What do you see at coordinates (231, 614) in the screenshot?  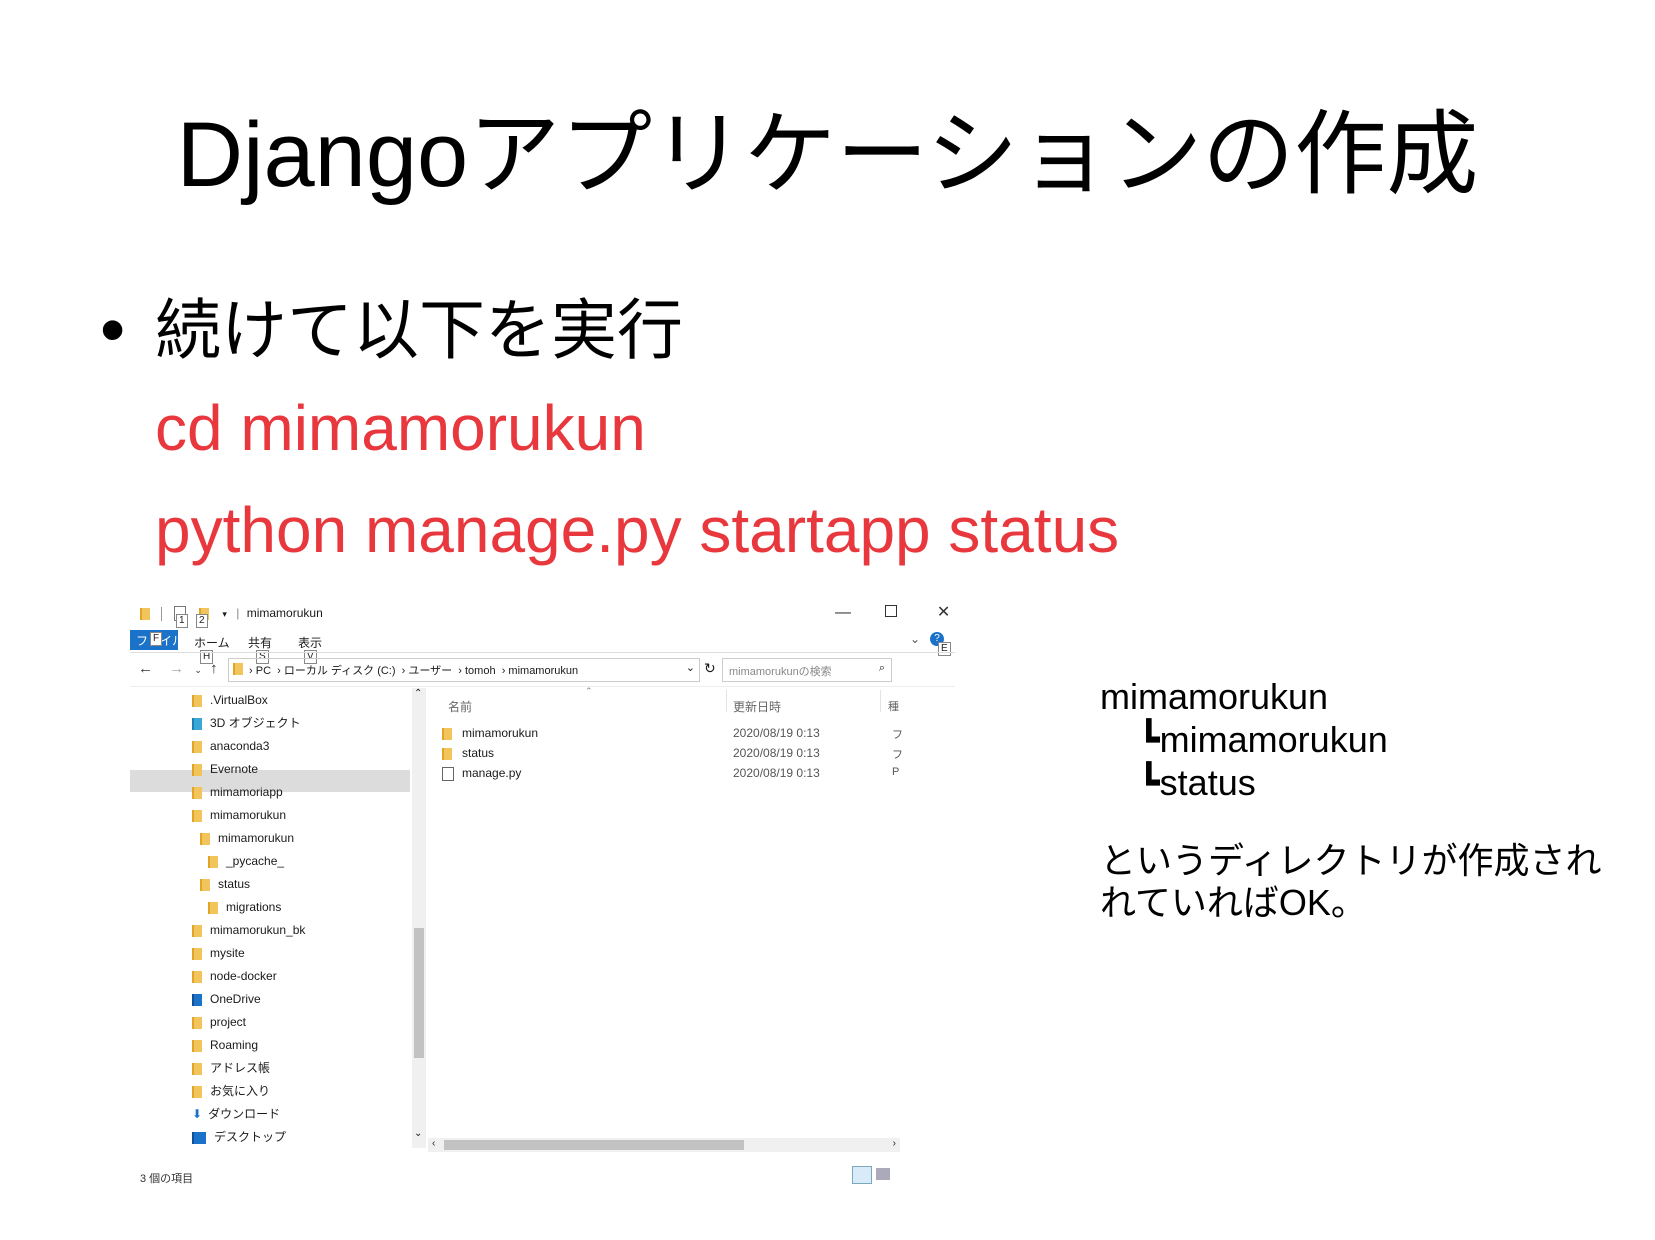 I see `title-bar: ▾ | mimamorukun` at bounding box center [231, 614].